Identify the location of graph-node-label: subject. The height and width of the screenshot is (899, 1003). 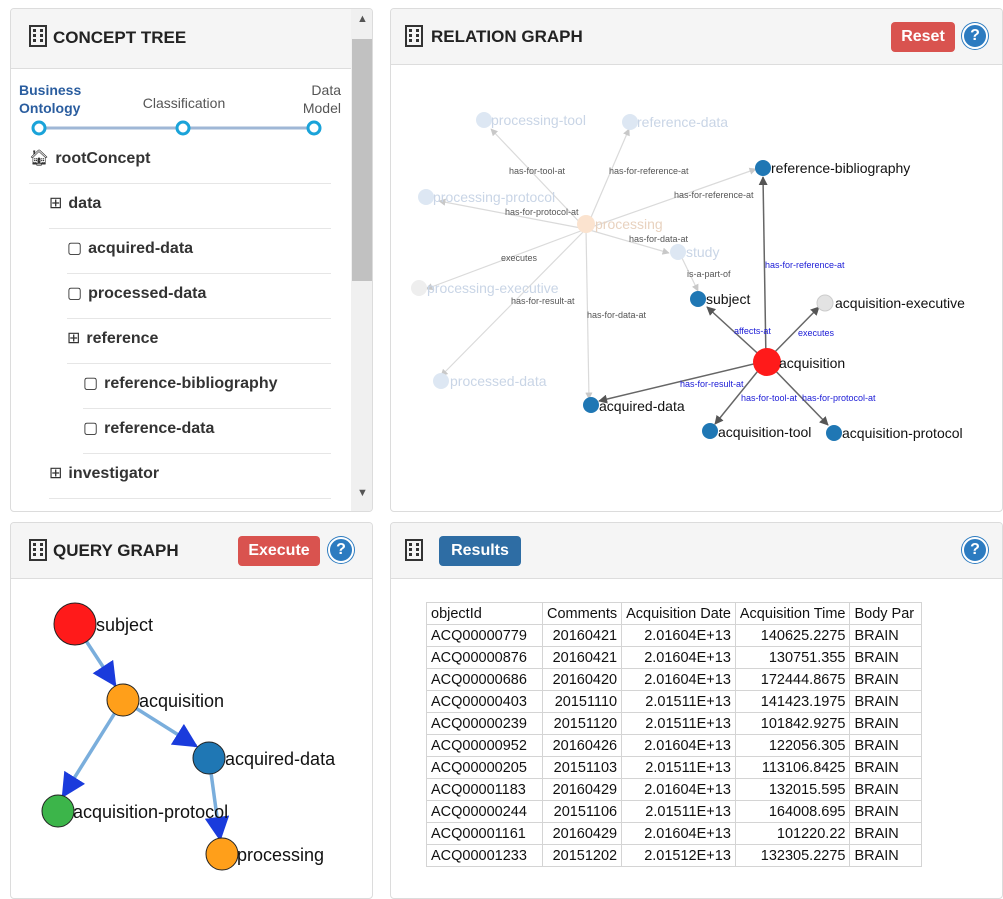
(728, 299).